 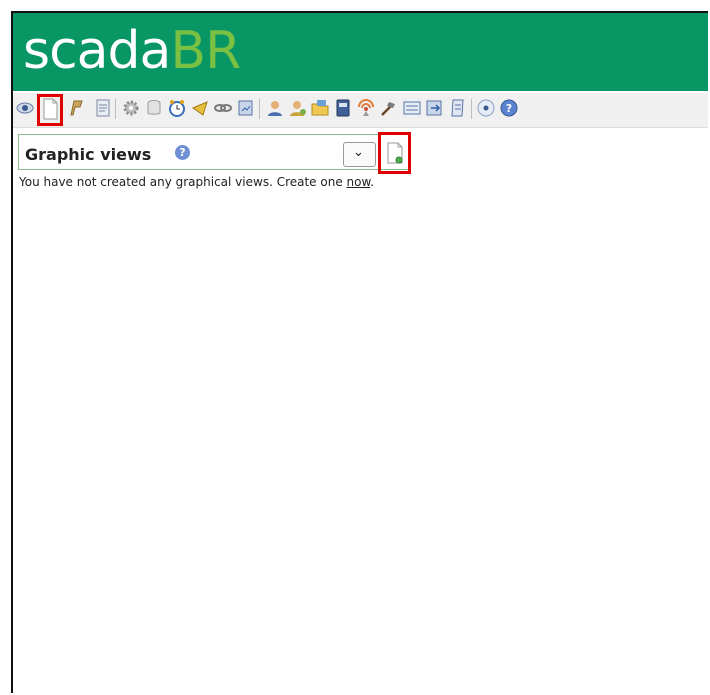 What do you see at coordinates (435, 108) in the screenshot?
I see `emport-icon` at bounding box center [435, 108].